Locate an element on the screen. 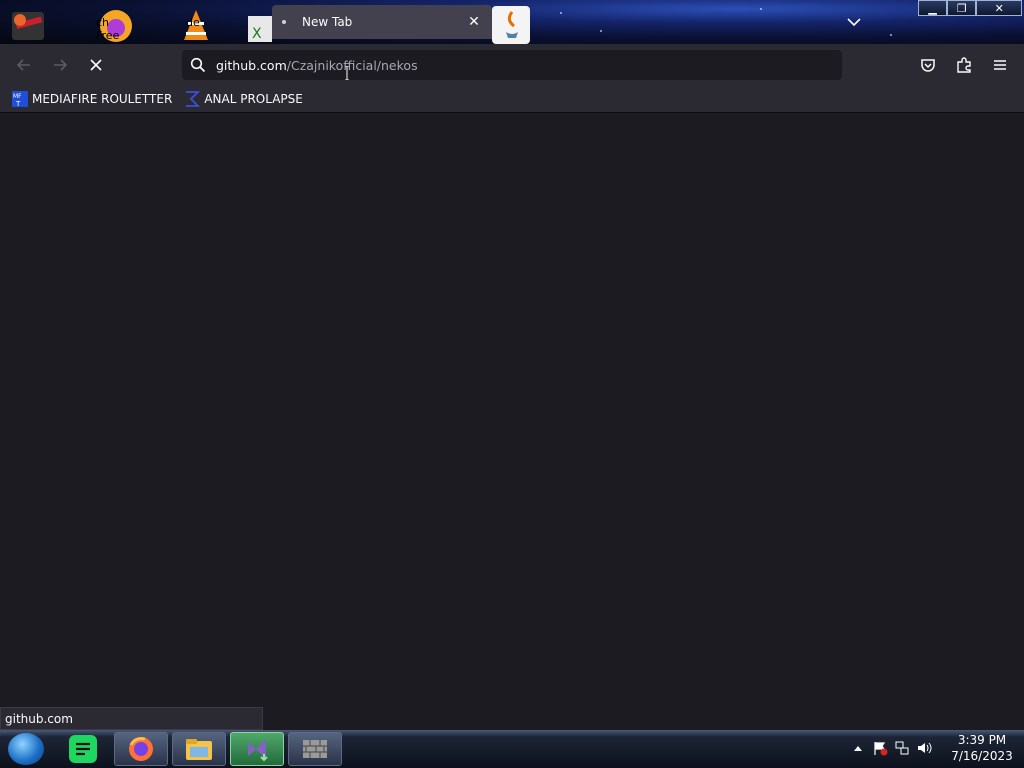  search-icon is located at coordinates (198, 65).